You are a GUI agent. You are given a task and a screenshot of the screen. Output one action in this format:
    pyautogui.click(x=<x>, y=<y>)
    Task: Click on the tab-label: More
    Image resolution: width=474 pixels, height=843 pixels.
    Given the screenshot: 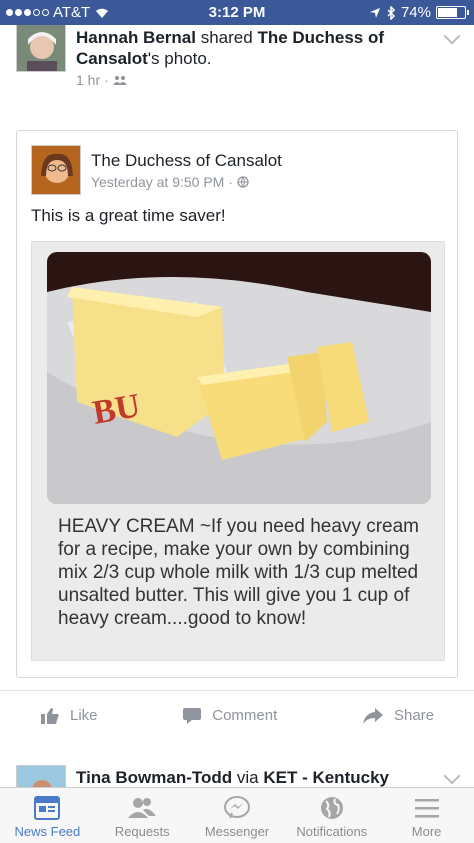 What is the action you would take?
    pyautogui.click(x=426, y=831)
    